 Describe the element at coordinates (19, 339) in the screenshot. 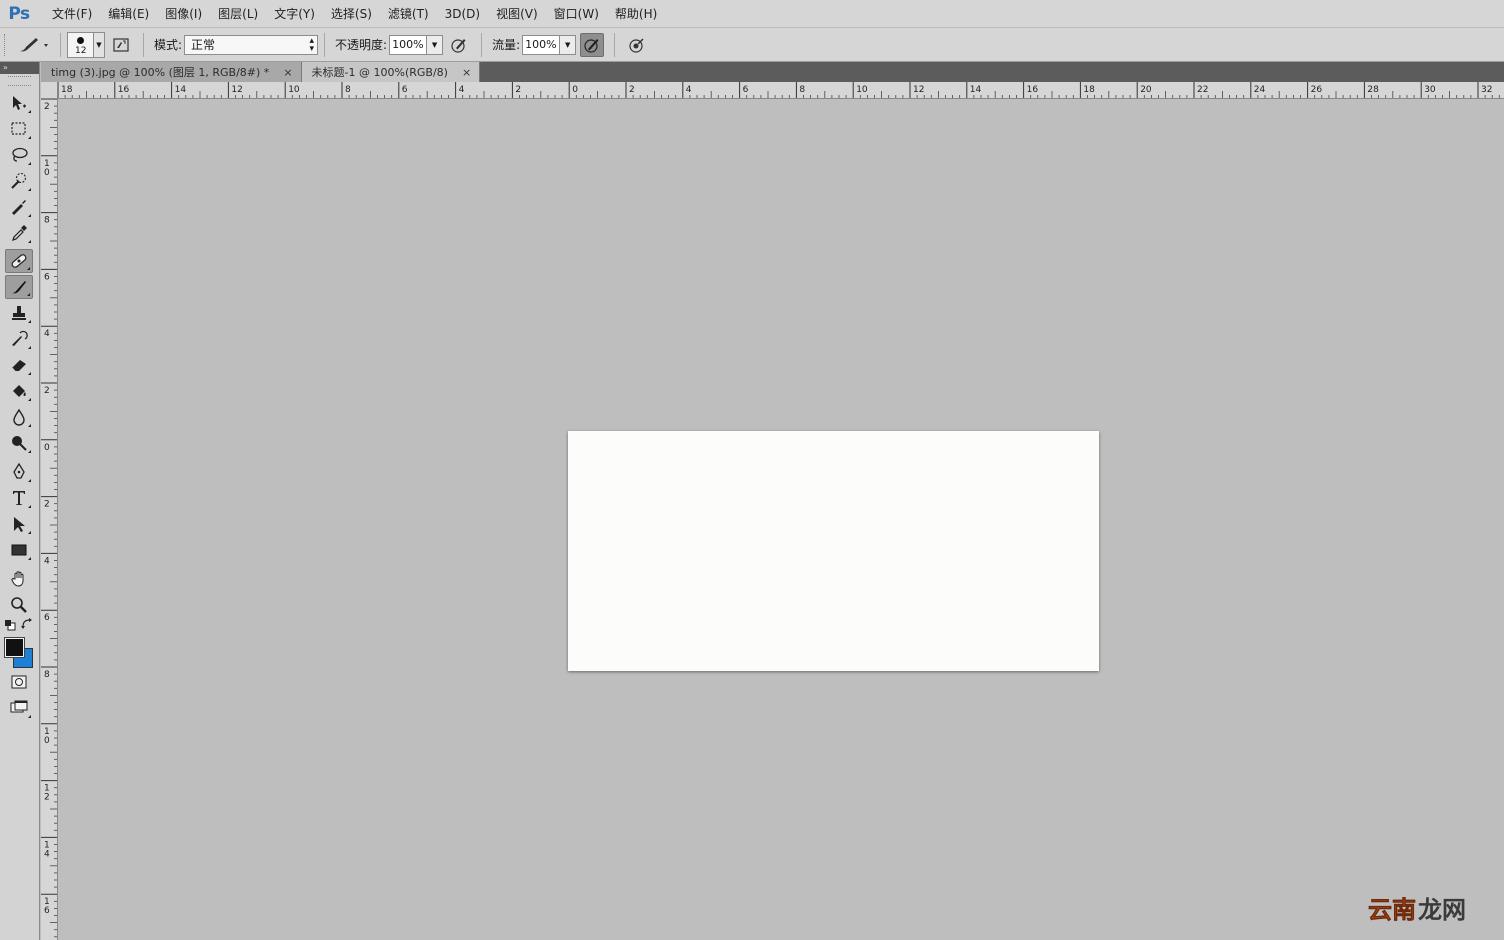

I see `history-brush-tool` at that location.